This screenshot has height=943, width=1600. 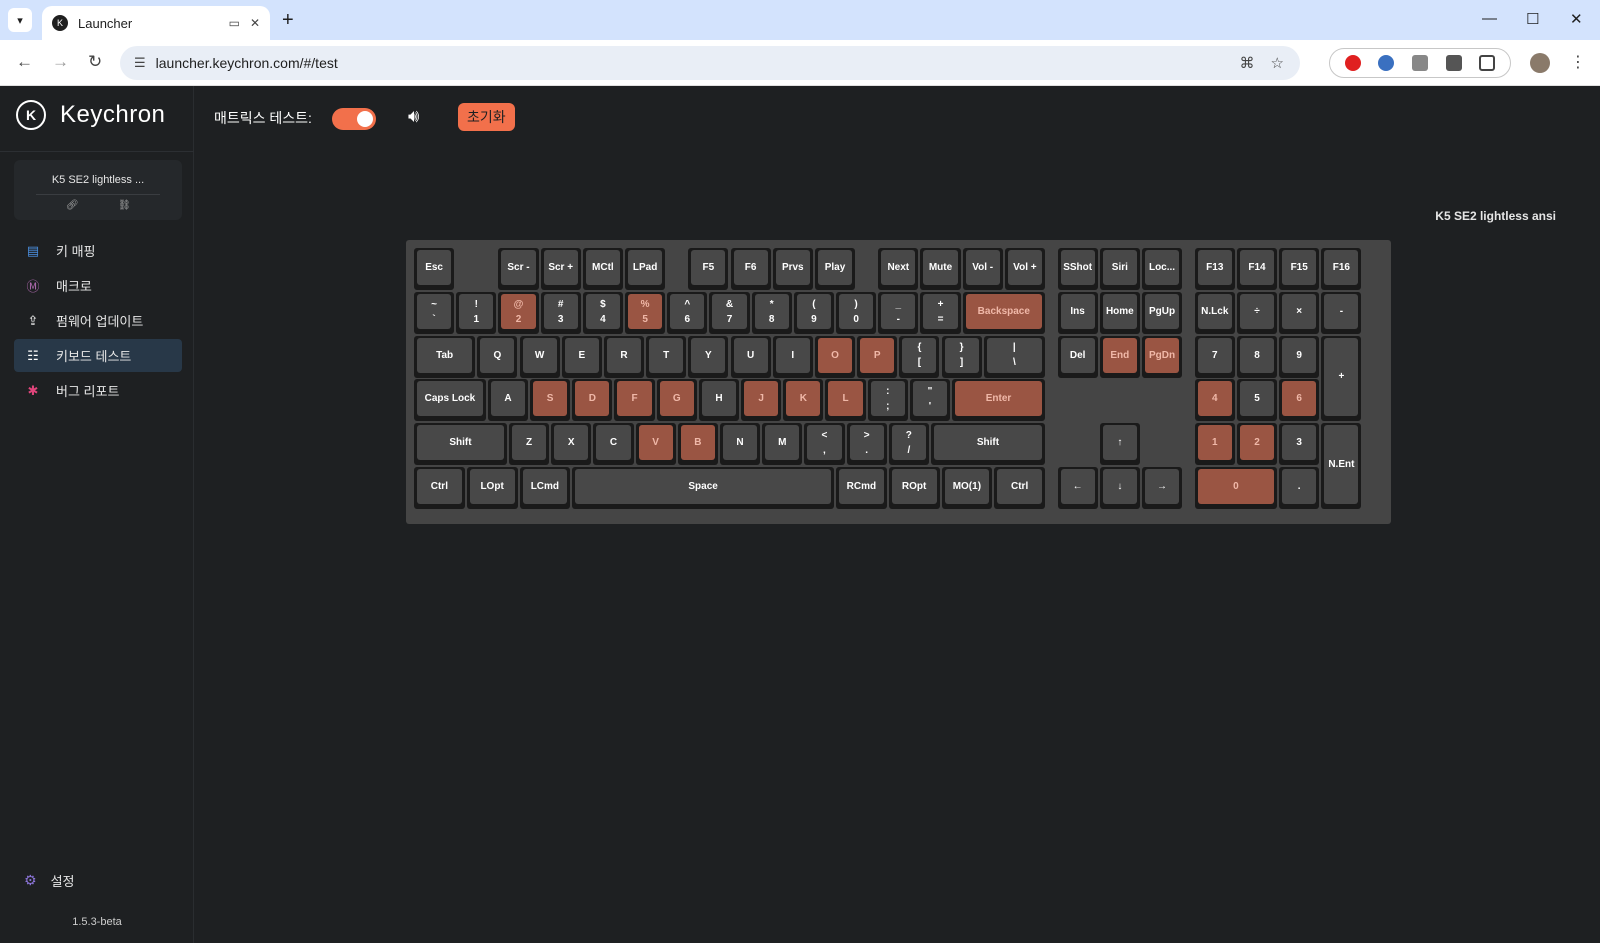 I want to click on key-tab: Tab, so click(x=445, y=356).